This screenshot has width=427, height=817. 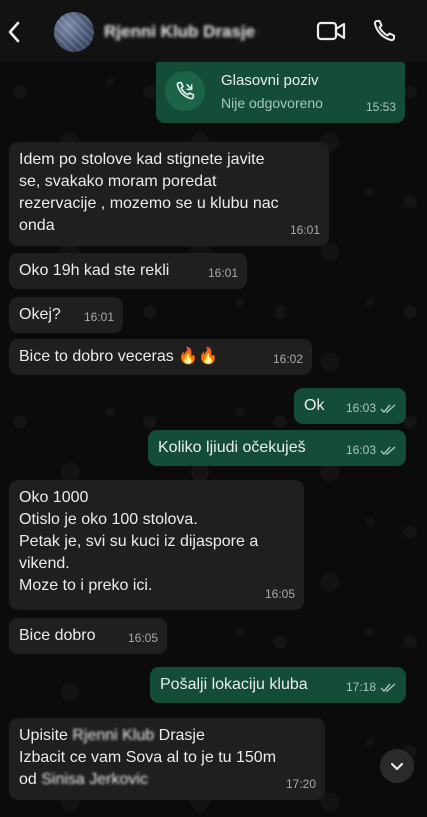 I want to click on message-incoming: Bice to dobro veceras 🔥🔥 16:02, so click(x=160, y=357).